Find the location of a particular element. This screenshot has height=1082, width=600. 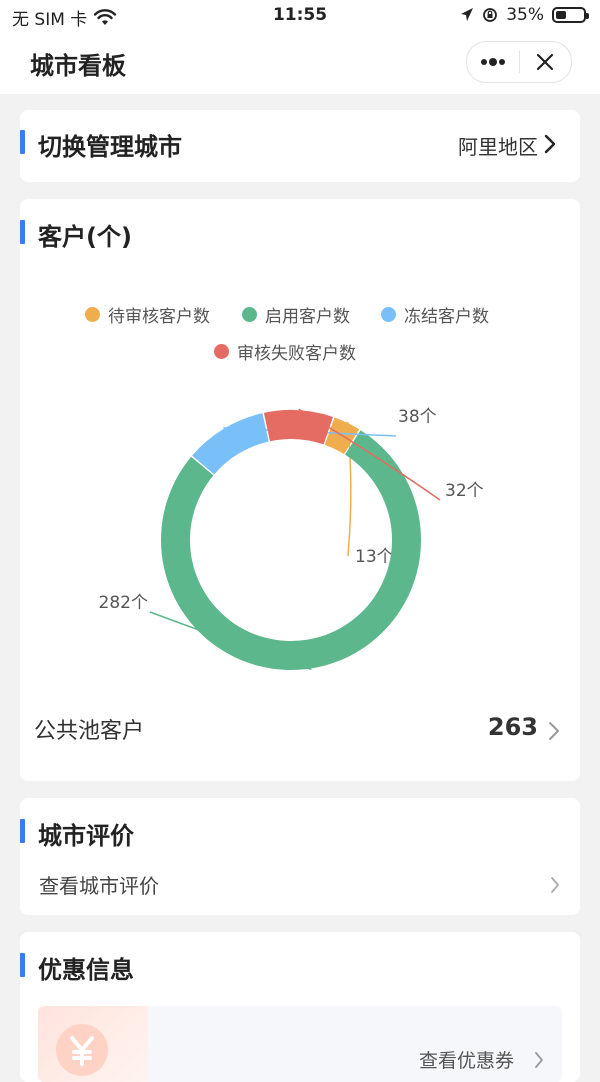

more-dots-icon is located at coordinates (492, 62).